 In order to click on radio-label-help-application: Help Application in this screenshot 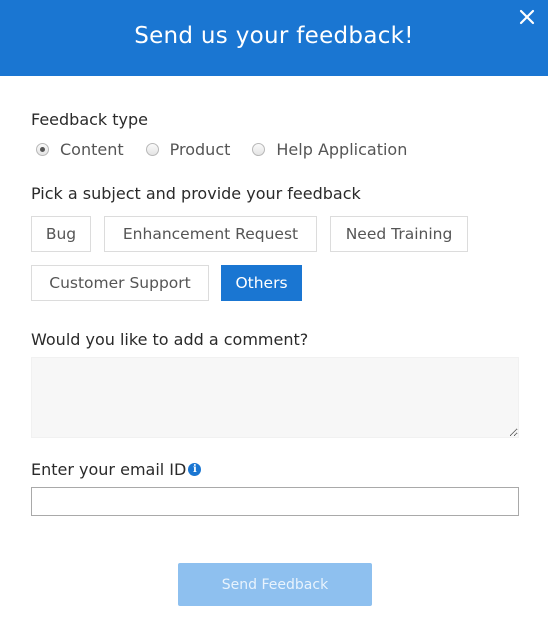, I will do `click(342, 149)`.